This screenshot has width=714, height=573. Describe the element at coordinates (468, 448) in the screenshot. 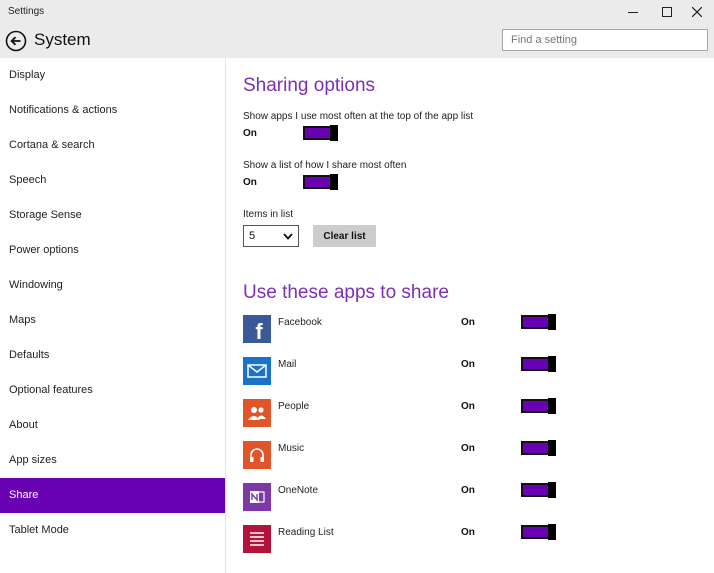

I see `app-state-music: On` at that location.